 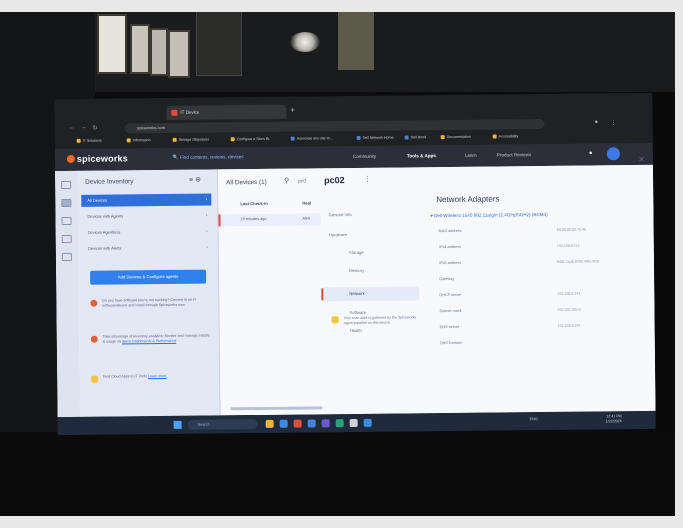 I want to click on edge-icon, so click(x=283, y=423).